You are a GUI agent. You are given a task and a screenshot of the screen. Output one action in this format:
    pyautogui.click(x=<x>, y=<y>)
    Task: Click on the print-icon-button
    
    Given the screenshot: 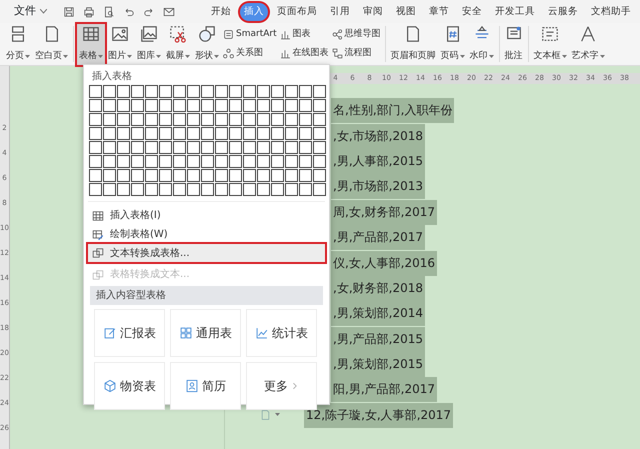 What is the action you would take?
    pyautogui.click(x=89, y=12)
    